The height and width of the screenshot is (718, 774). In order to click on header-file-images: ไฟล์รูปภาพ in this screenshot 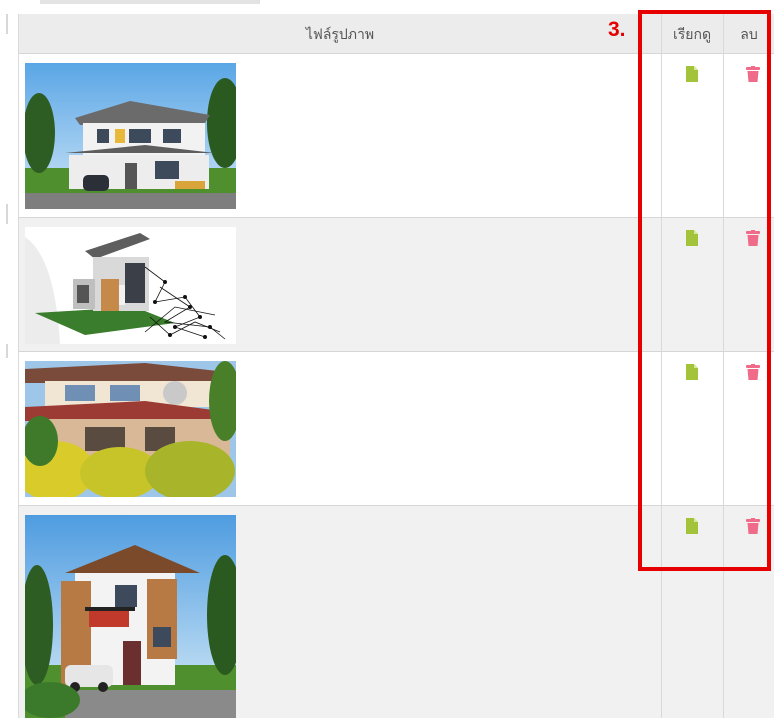, I will do `click(340, 34)`.